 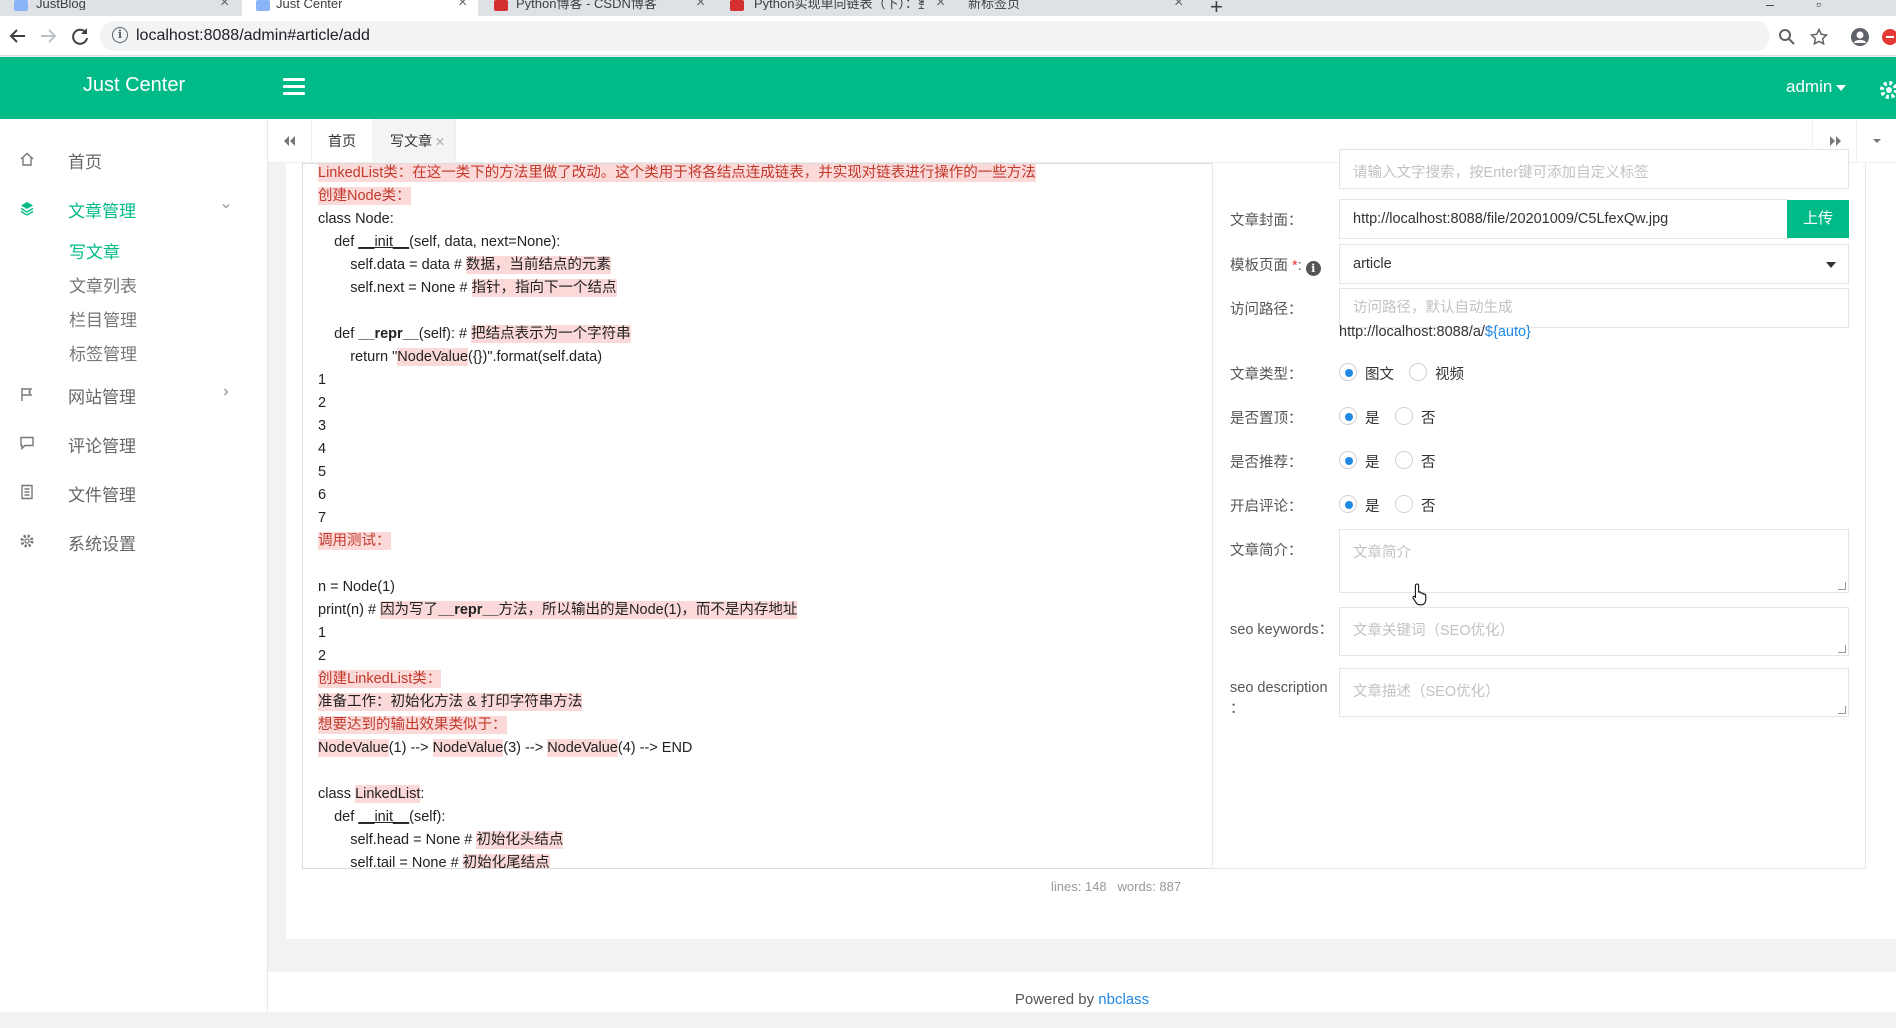 I want to click on editor-line: 5, so click(x=768, y=472).